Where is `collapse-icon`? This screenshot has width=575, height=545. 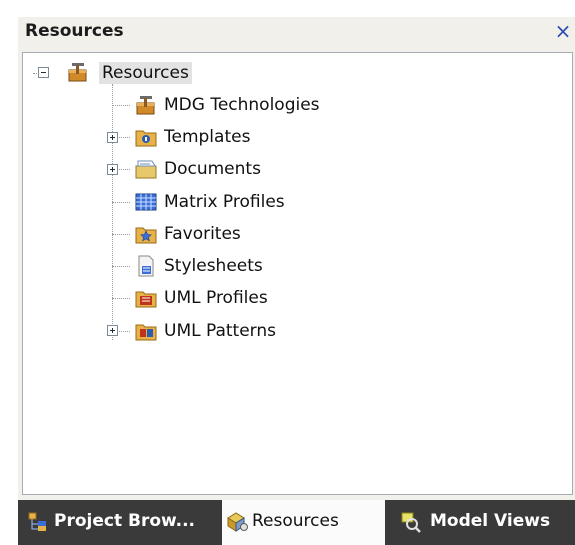 collapse-icon is located at coordinates (43, 72).